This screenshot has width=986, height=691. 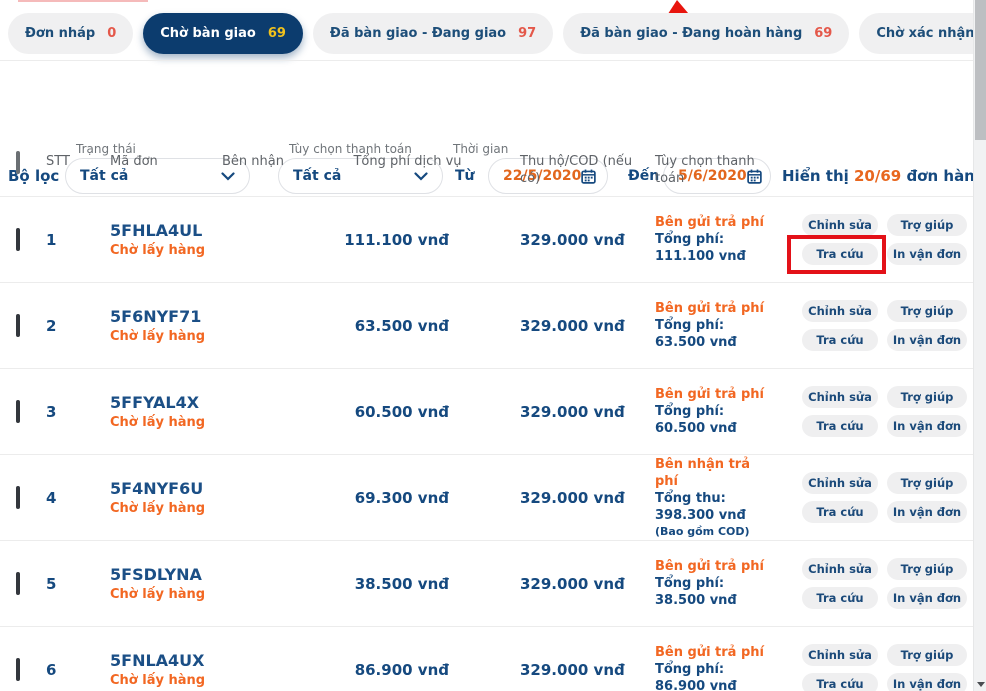 I want to click on row-fee: 69.300 vnđ, so click(x=401, y=497).